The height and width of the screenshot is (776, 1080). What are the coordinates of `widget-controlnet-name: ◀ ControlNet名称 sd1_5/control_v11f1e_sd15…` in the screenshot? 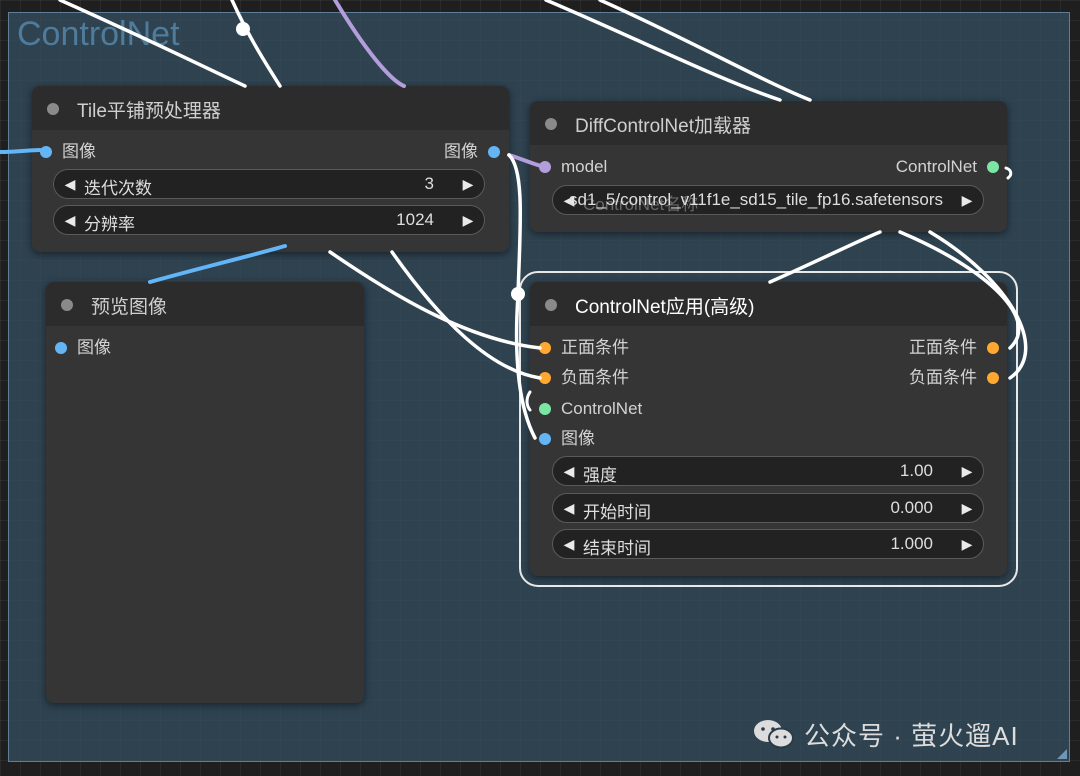 It's located at (768, 200).